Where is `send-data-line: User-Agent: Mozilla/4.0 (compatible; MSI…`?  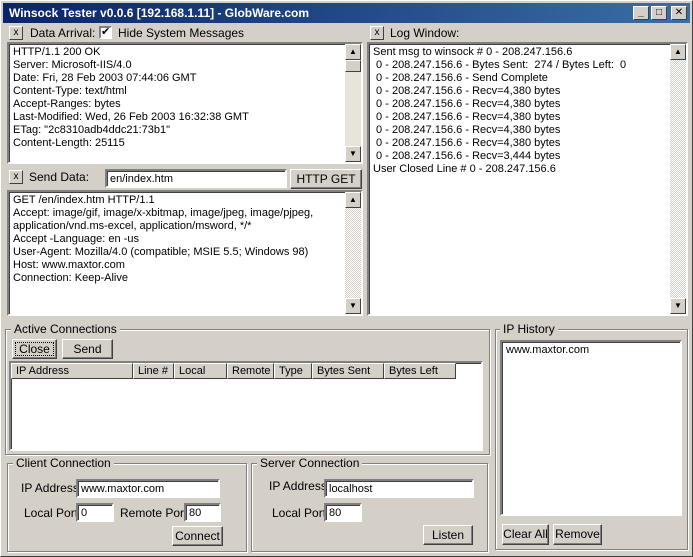 send-data-line: User-Agent: Mozilla/4.0 (compatible; MSI… is located at coordinates (161, 252).